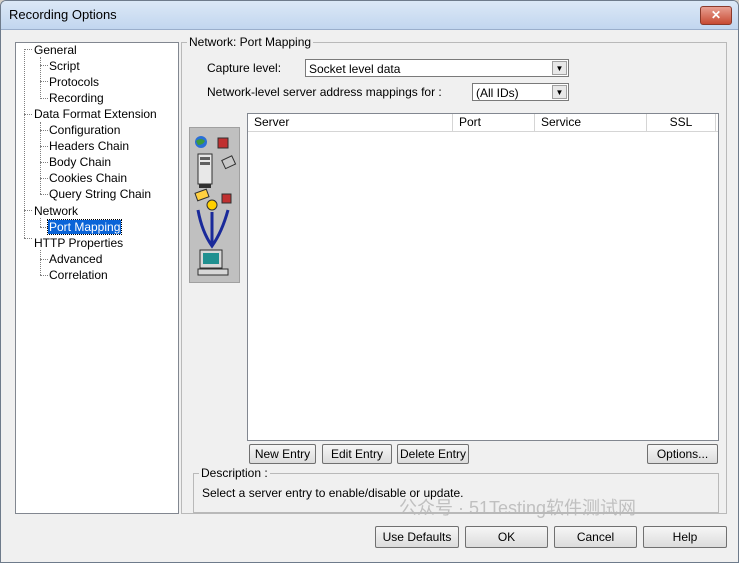 This screenshot has height=563, width=739. What do you see at coordinates (355, 69) in the screenshot?
I see `capture-level-value: Socket level data` at bounding box center [355, 69].